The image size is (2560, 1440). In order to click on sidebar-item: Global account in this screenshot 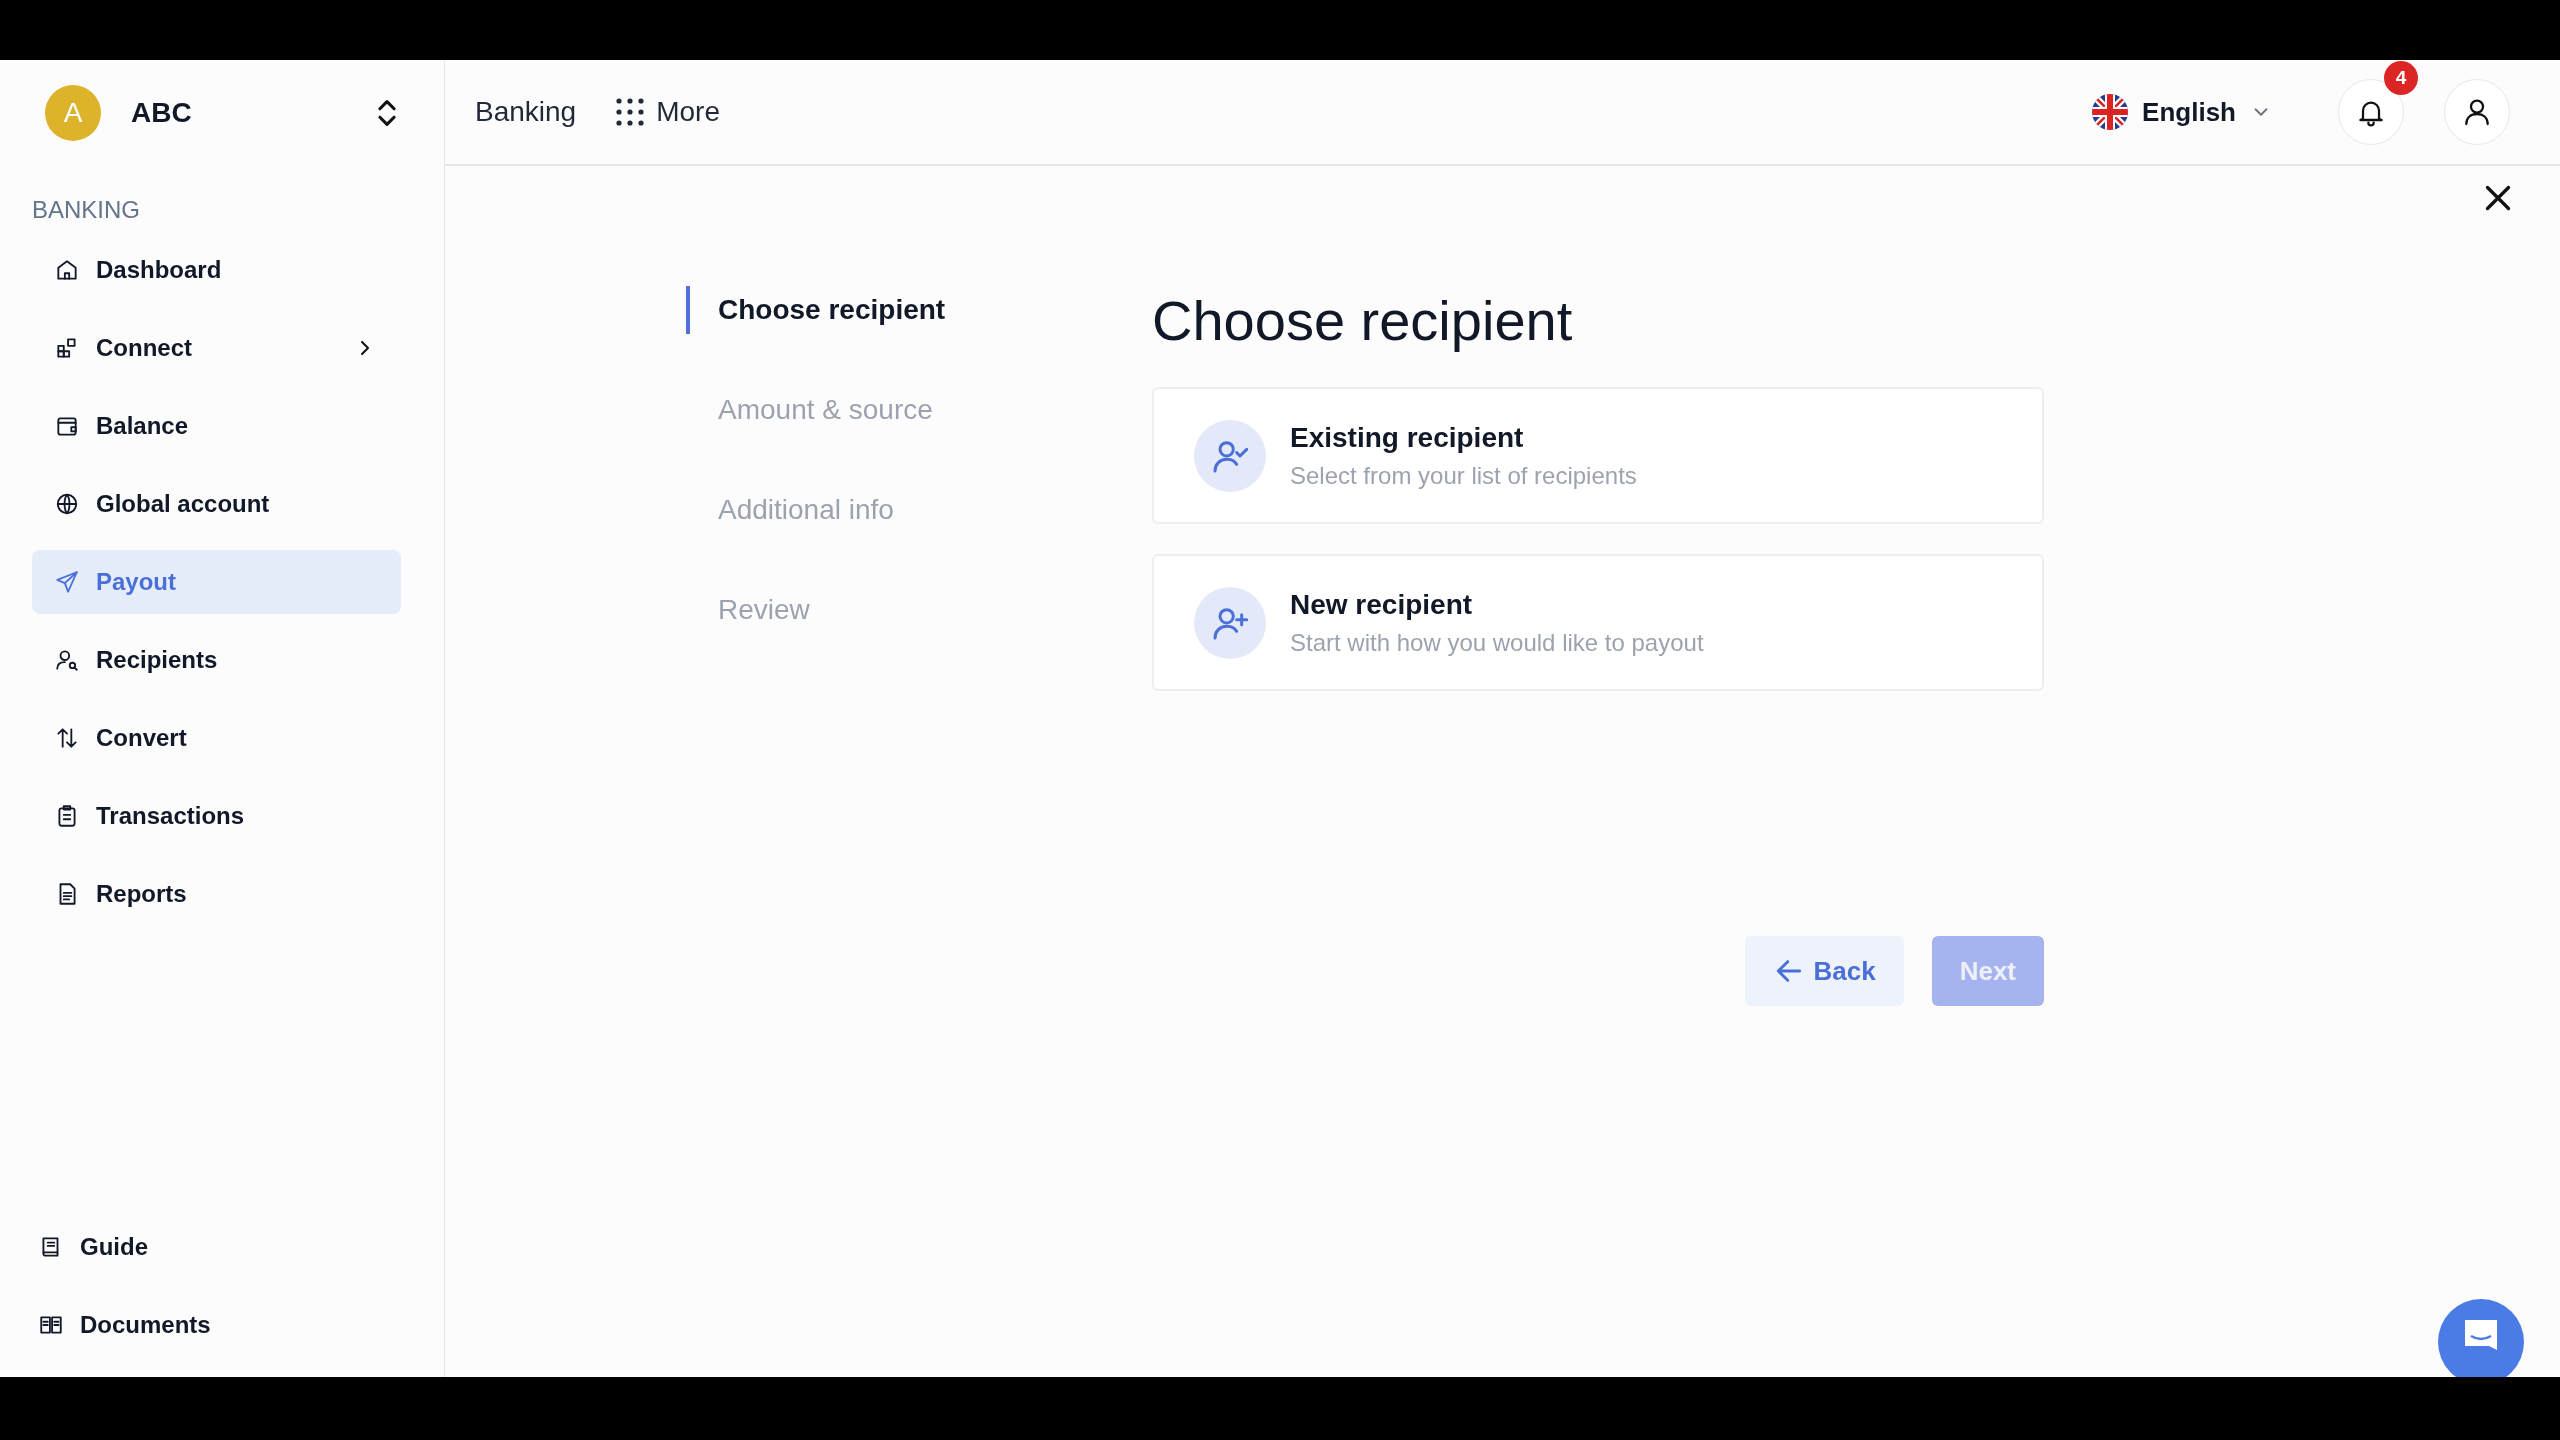, I will do `click(216, 504)`.